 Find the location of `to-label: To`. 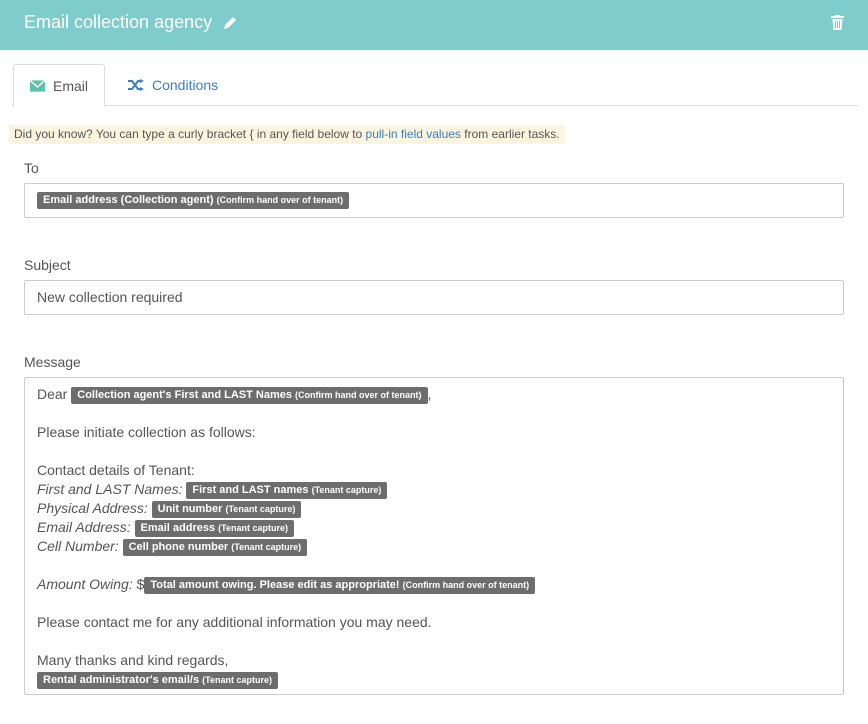

to-label: To is located at coordinates (31, 168).